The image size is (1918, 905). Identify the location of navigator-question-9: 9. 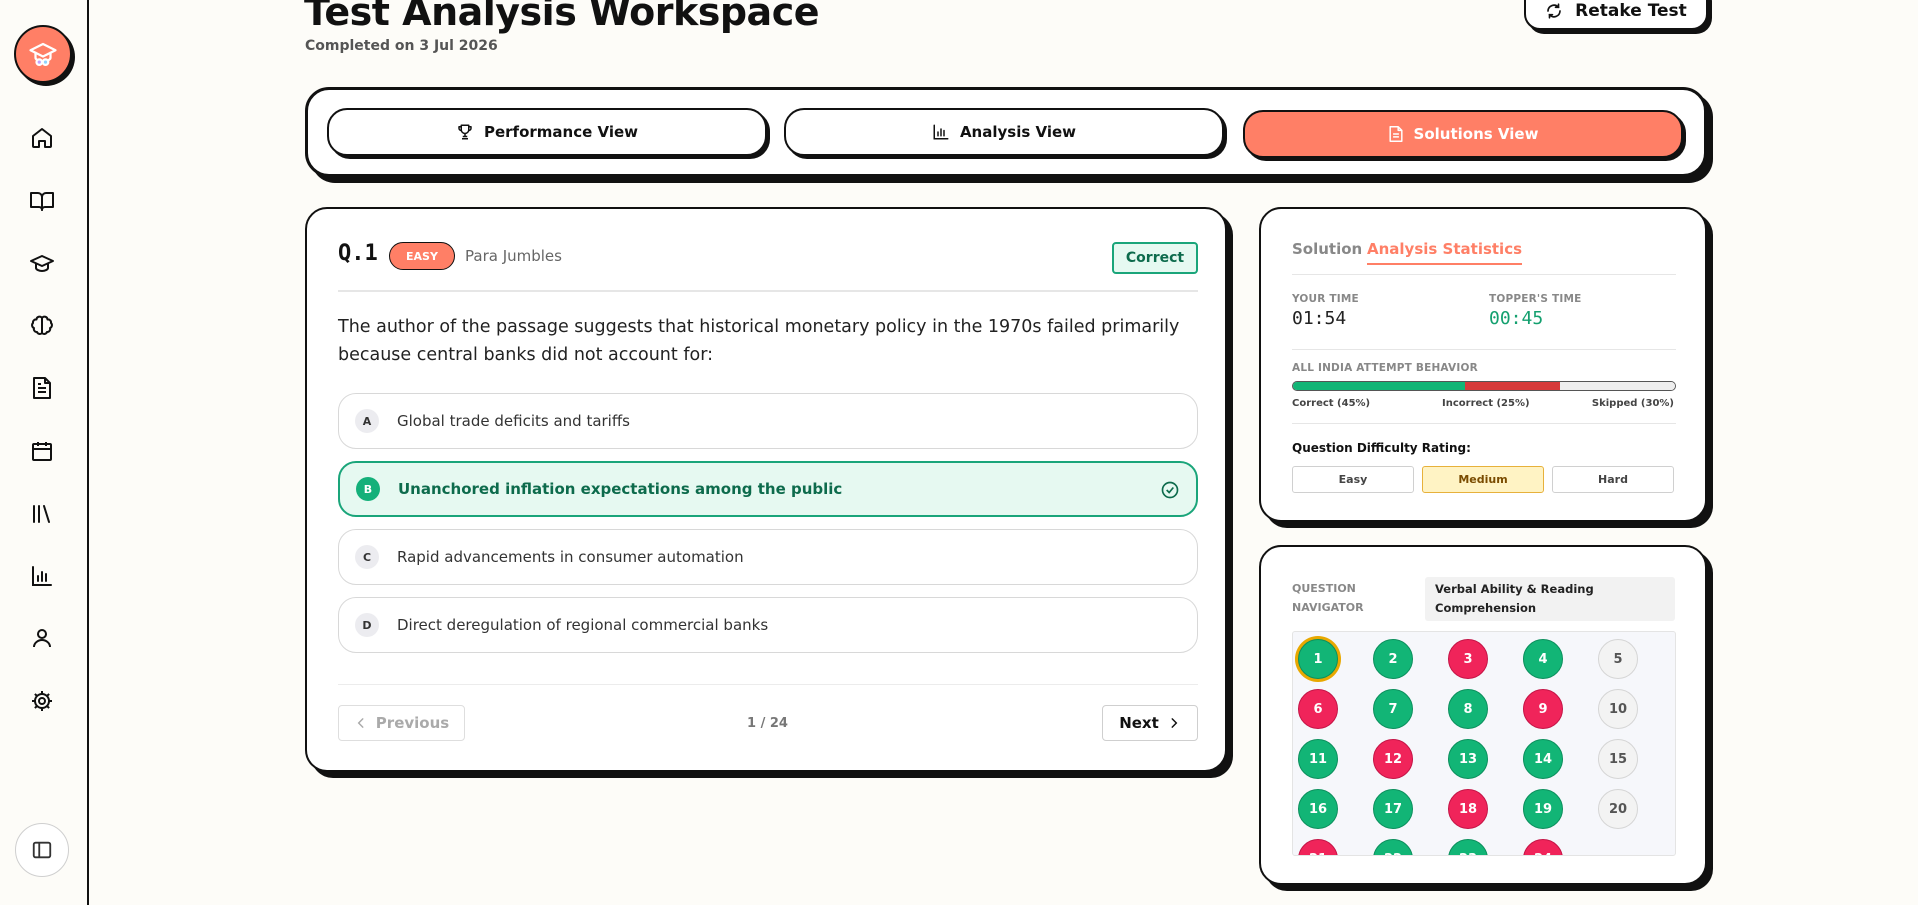
(1543, 709).